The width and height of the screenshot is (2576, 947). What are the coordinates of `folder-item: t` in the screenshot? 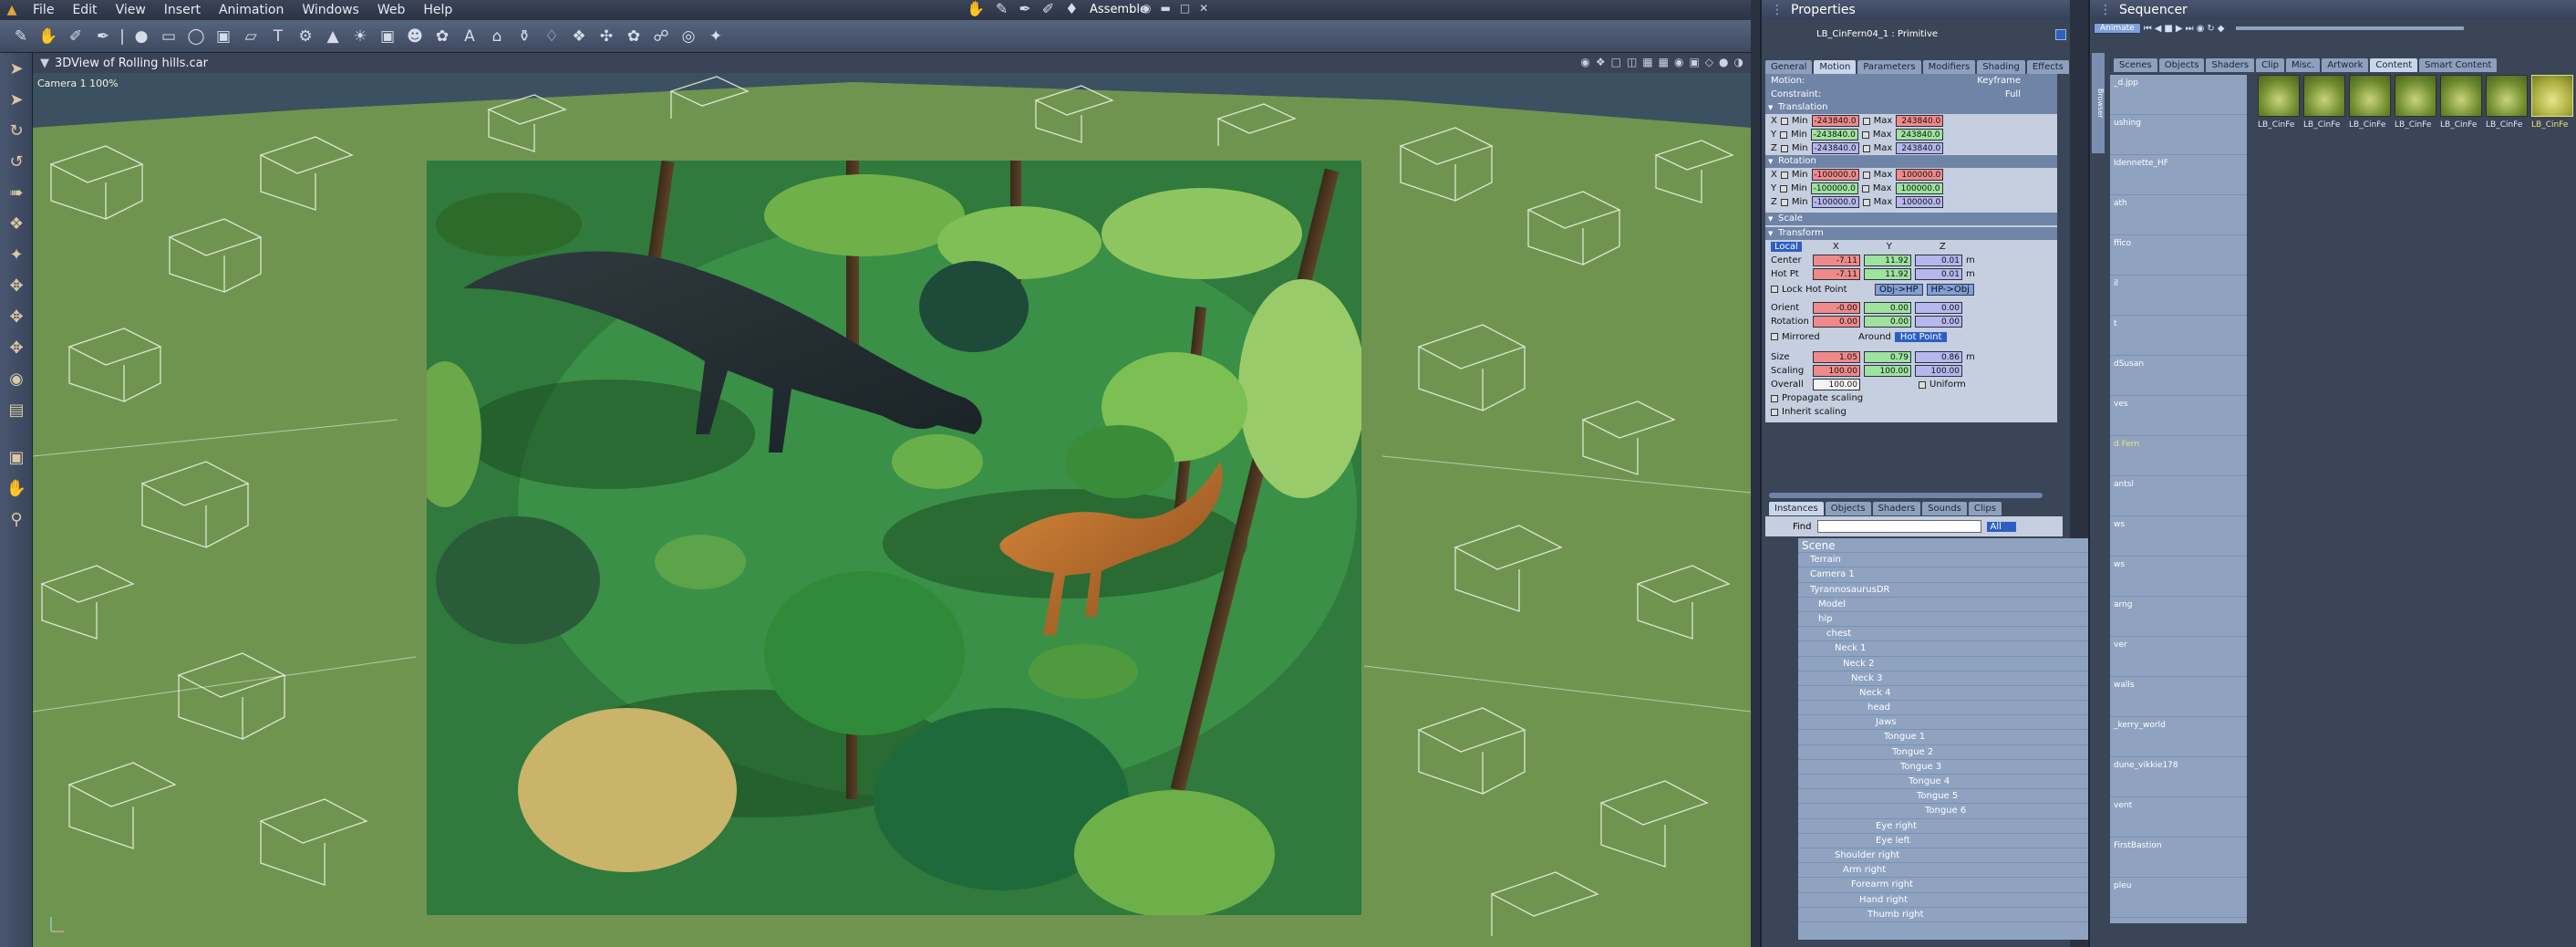 It's located at (2178, 336).